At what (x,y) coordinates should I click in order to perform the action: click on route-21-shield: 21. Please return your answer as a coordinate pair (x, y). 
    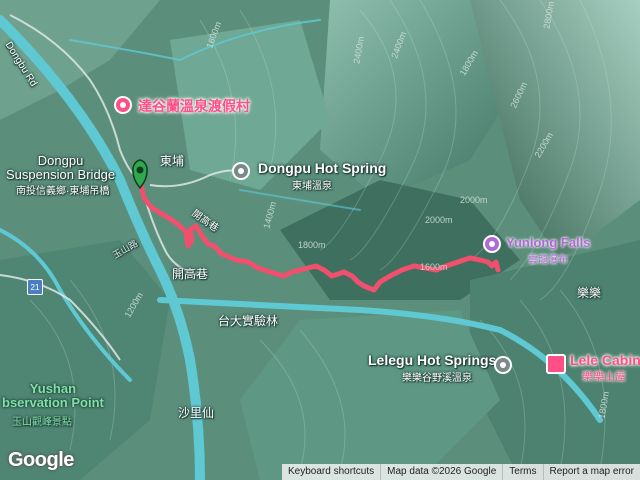
    Looking at the image, I should click on (35, 287).